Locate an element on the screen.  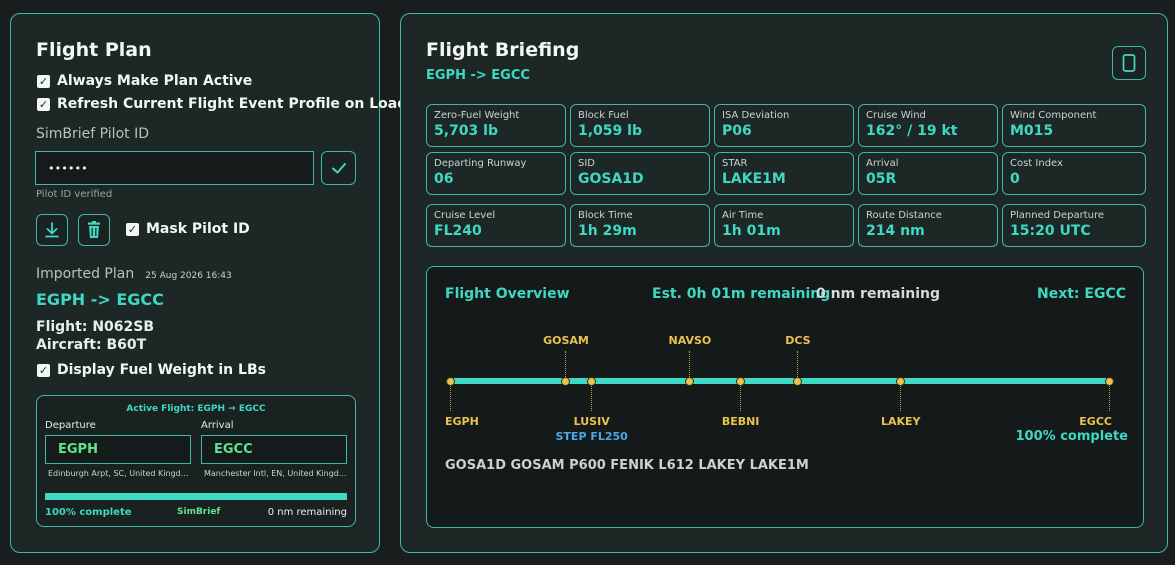
step-climb-label: STEP FL250 is located at coordinates (591, 436).